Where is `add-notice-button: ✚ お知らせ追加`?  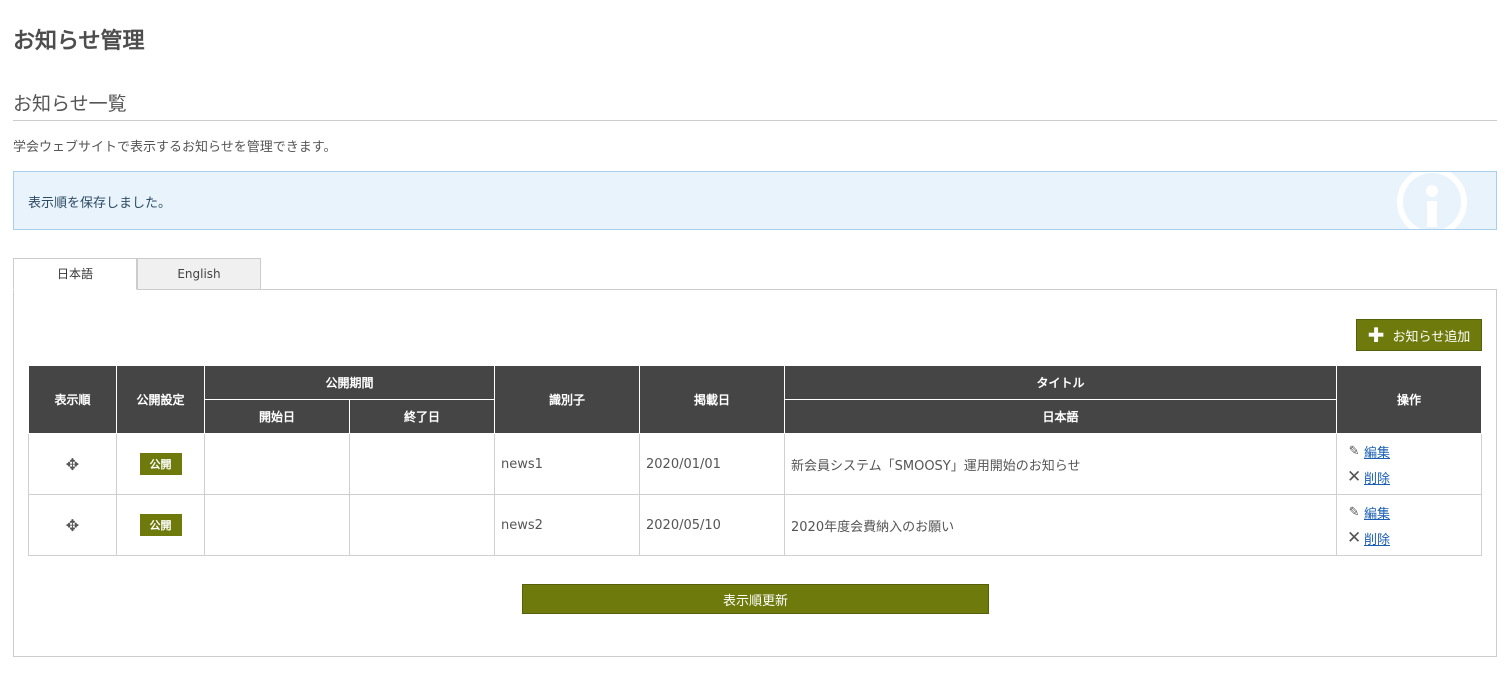 add-notice-button: ✚ お知らせ追加 is located at coordinates (1419, 335).